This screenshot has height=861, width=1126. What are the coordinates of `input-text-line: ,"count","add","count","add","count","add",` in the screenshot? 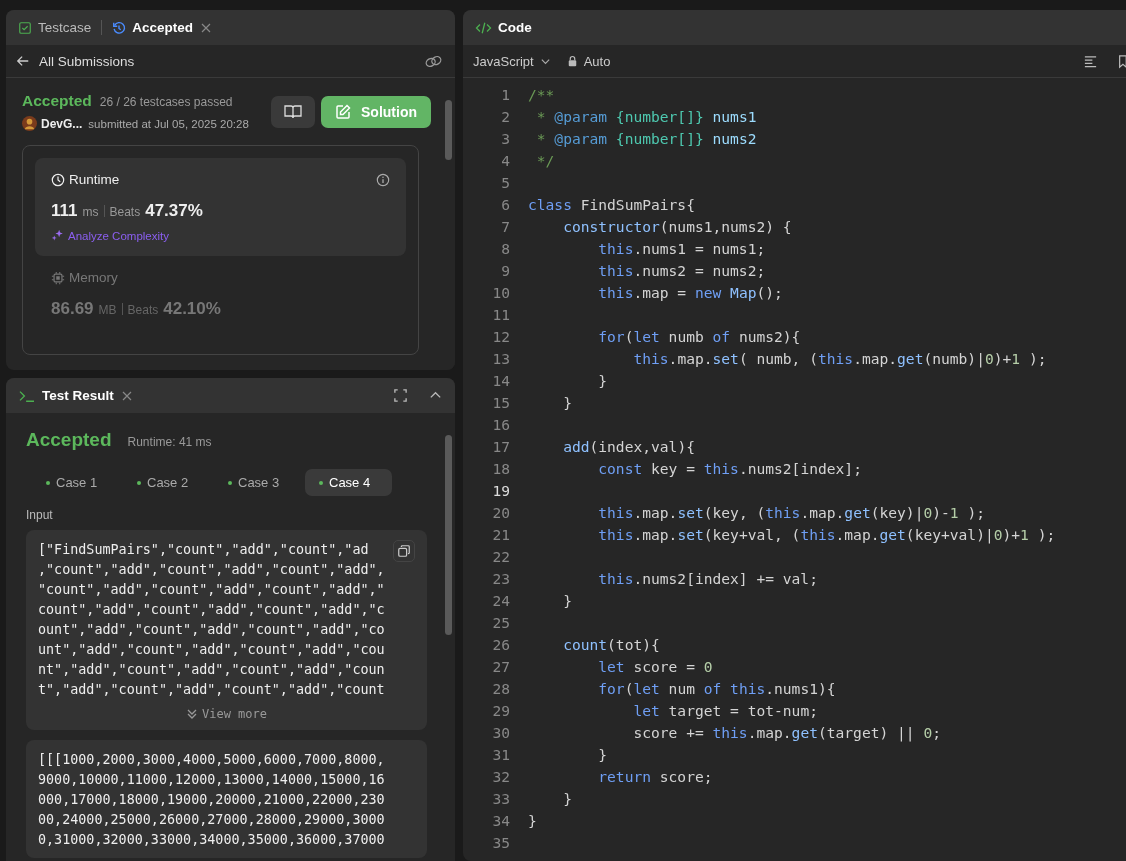 It's located at (211, 570).